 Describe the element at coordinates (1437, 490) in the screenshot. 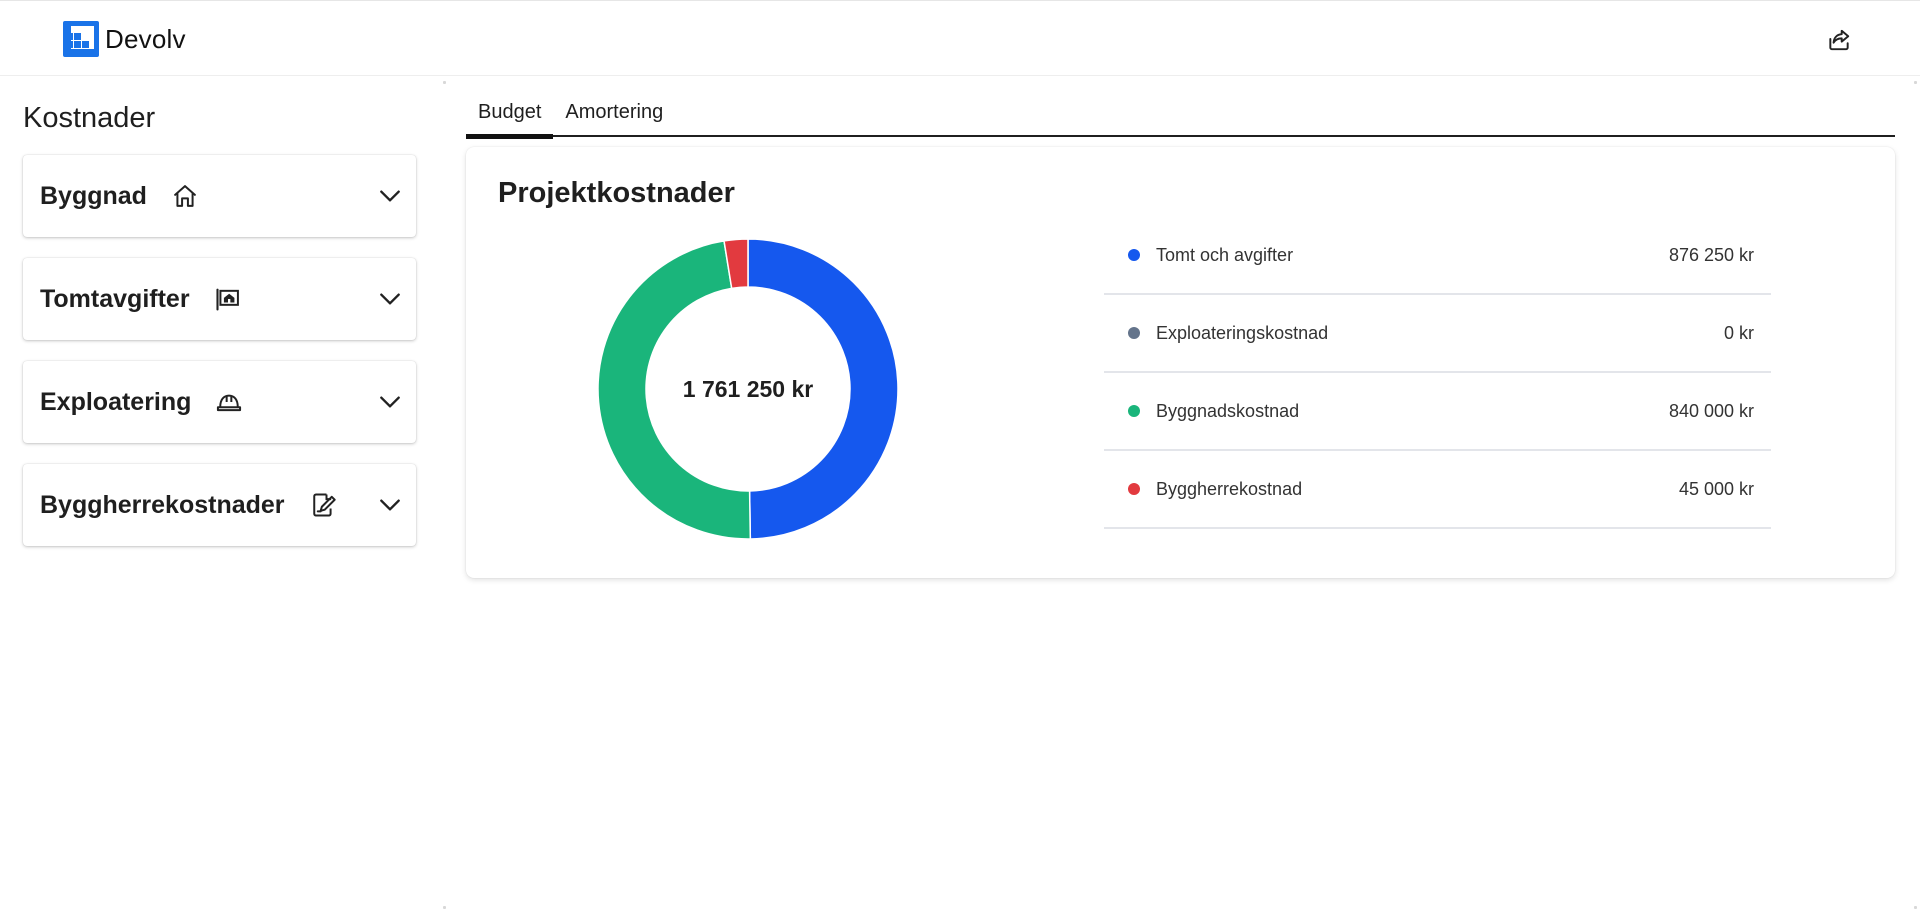

I see `legend-row: Byggherrekostnad 45 000 kr` at that location.